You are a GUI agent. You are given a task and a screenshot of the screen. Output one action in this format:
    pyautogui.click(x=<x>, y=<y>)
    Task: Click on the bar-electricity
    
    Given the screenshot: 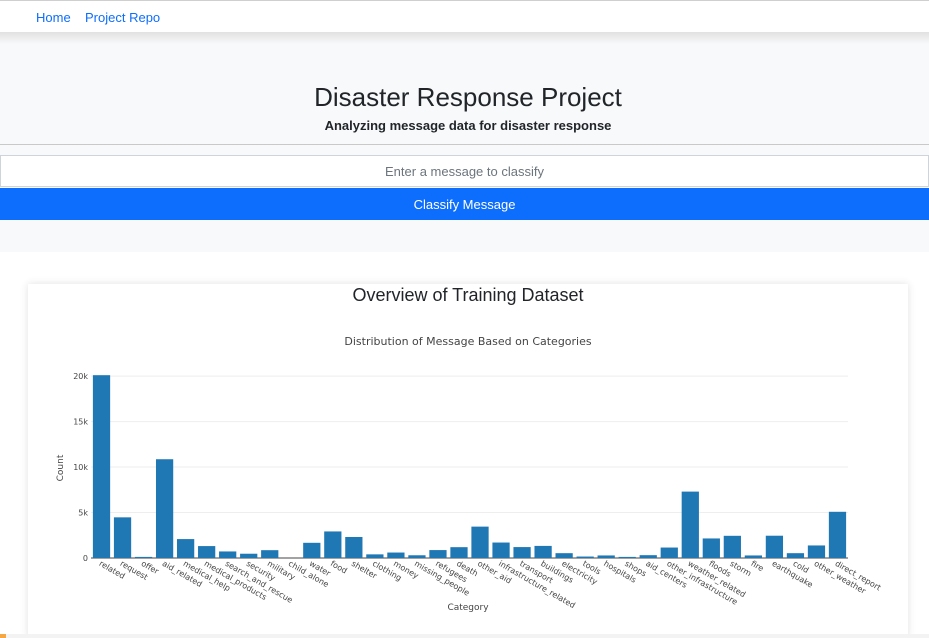 What is the action you would take?
    pyautogui.click(x=564, y=555)
    